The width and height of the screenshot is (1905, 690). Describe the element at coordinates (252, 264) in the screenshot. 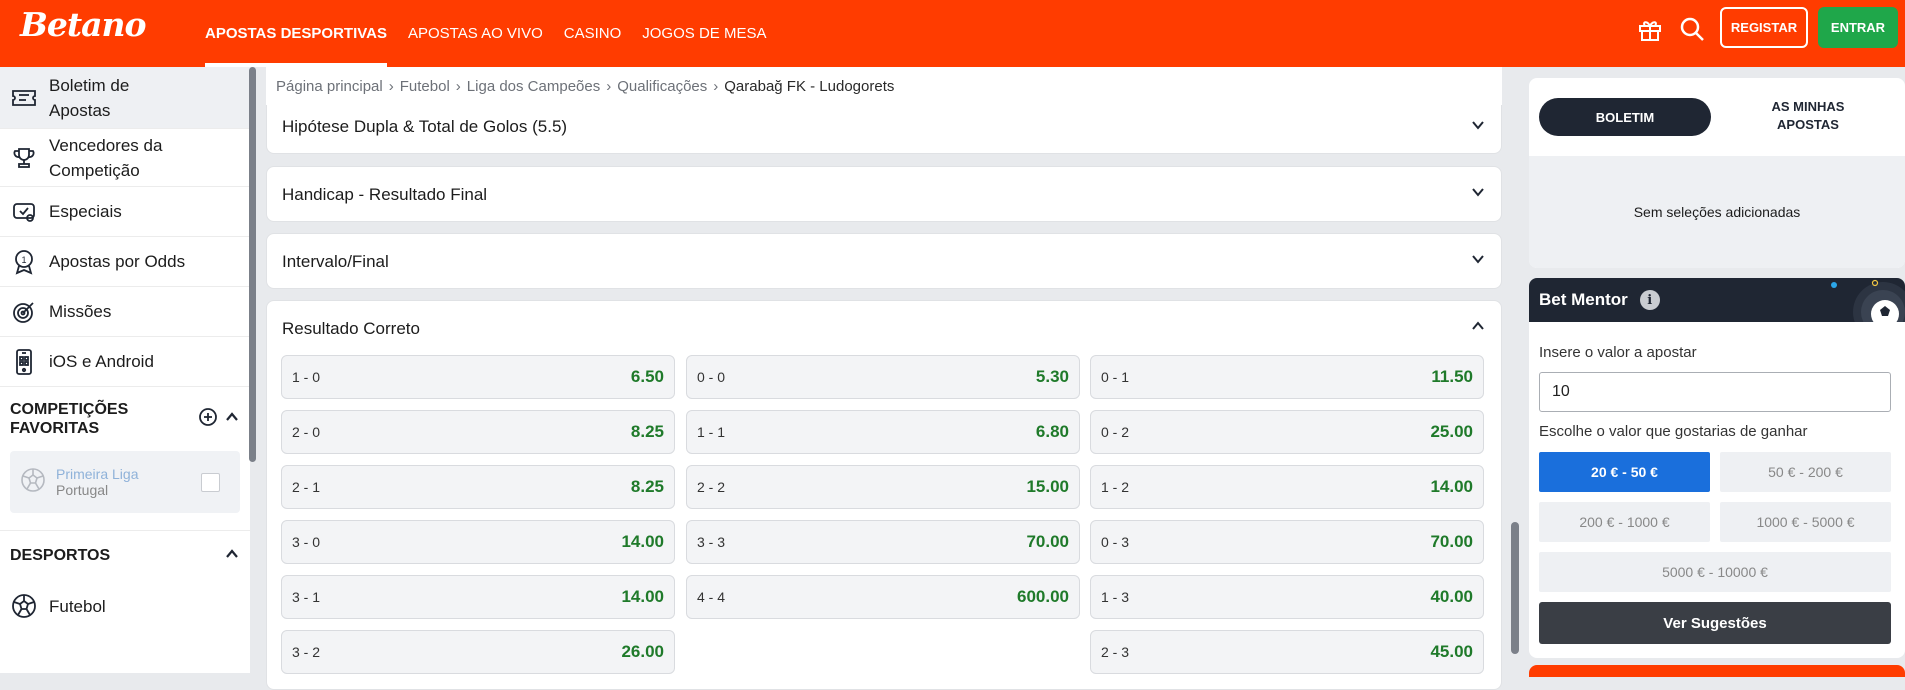

I see `sidebar-scrollbar` at that location.